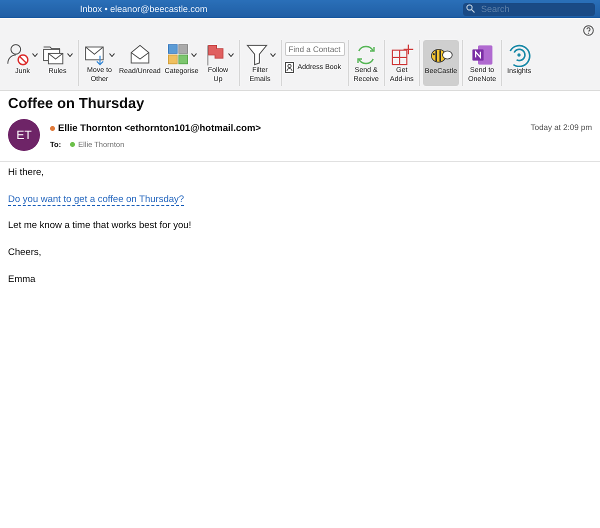 Image resolution: width=600 pixels, height=528 pixels. I want to click on contact-search-field: Find a Contact, so click(314, 49).